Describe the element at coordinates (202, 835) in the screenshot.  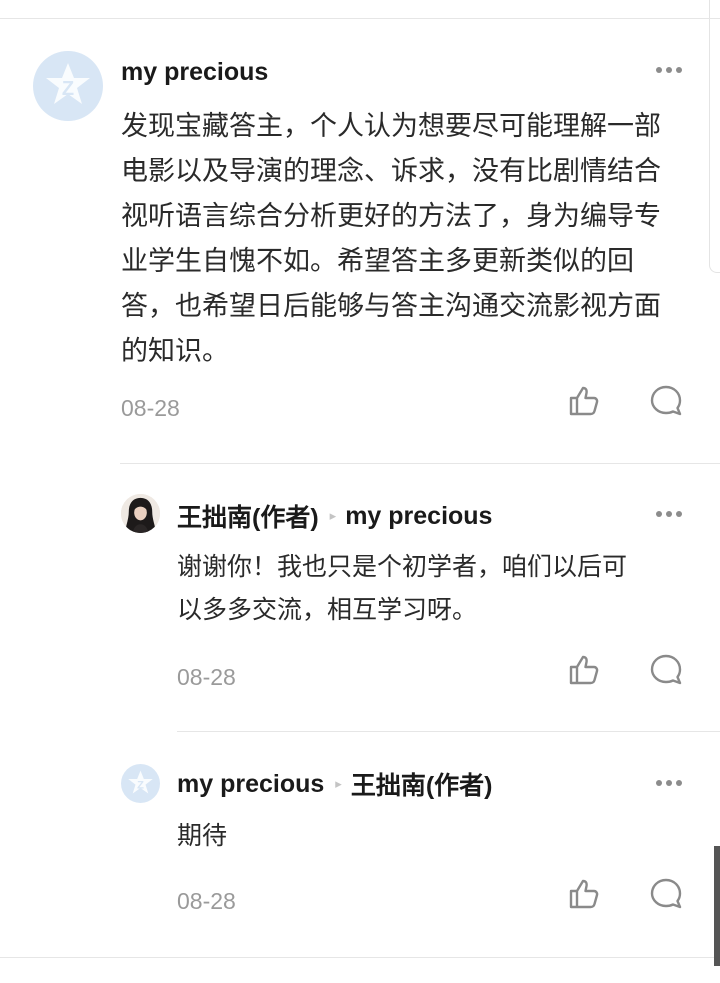
I see `comment-text: 期待` at that location.